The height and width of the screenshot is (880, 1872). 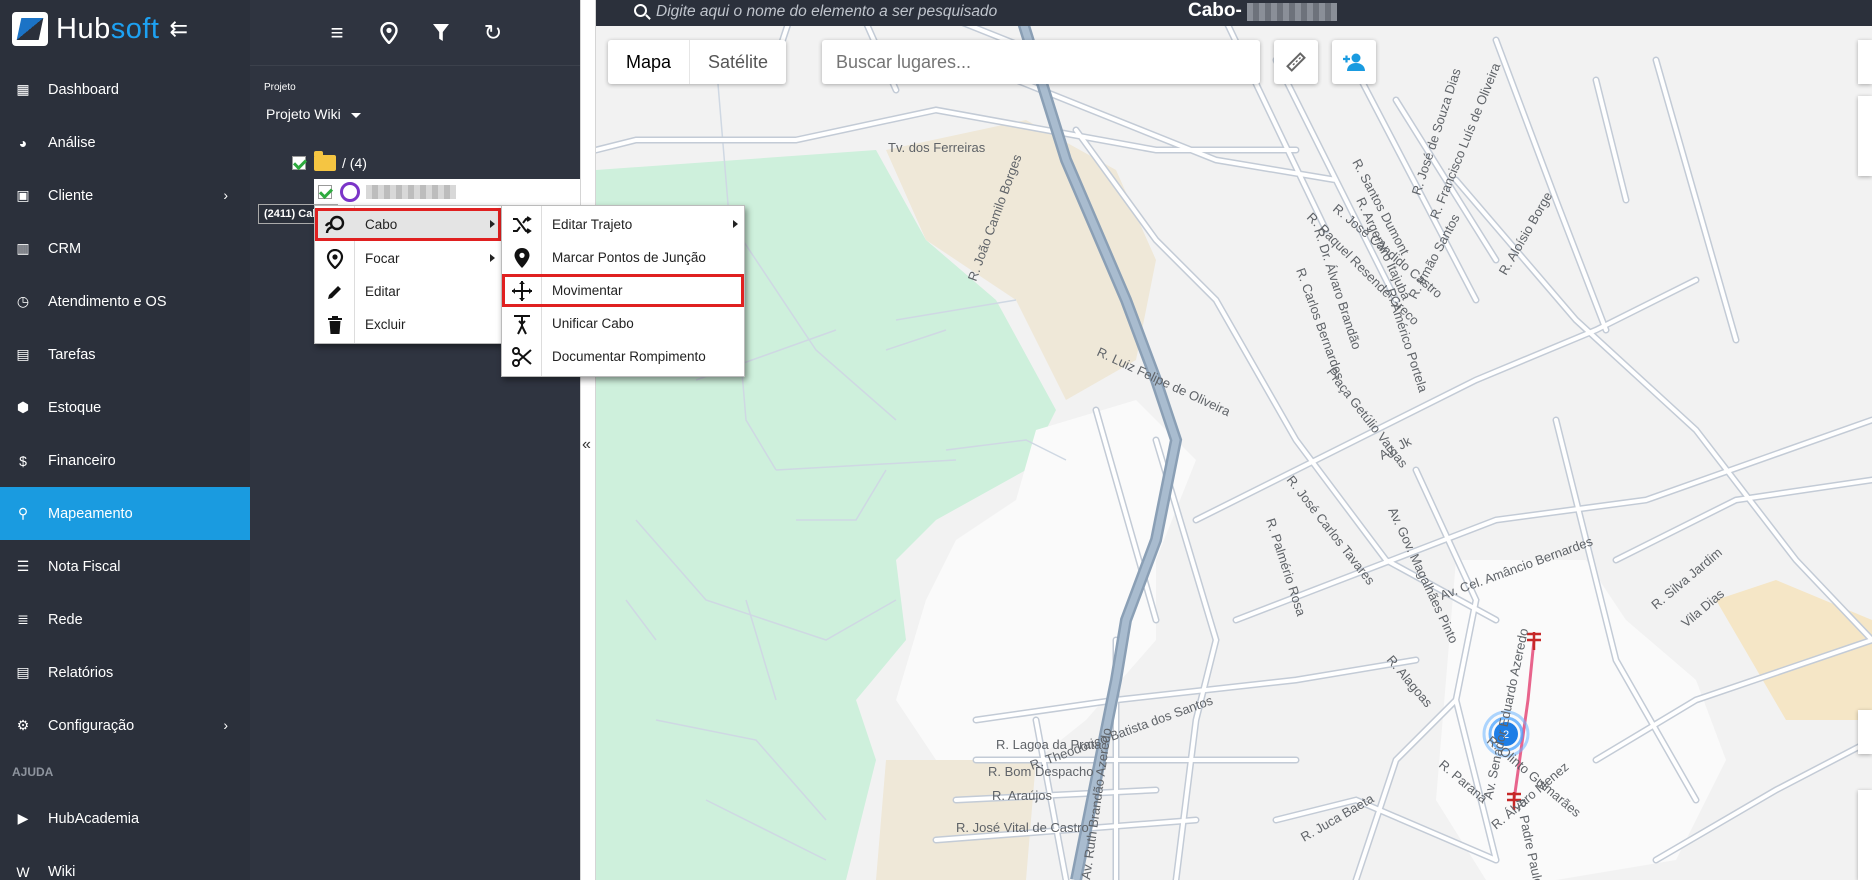 I want to click on measure-button, so click(x=1296, y=62).